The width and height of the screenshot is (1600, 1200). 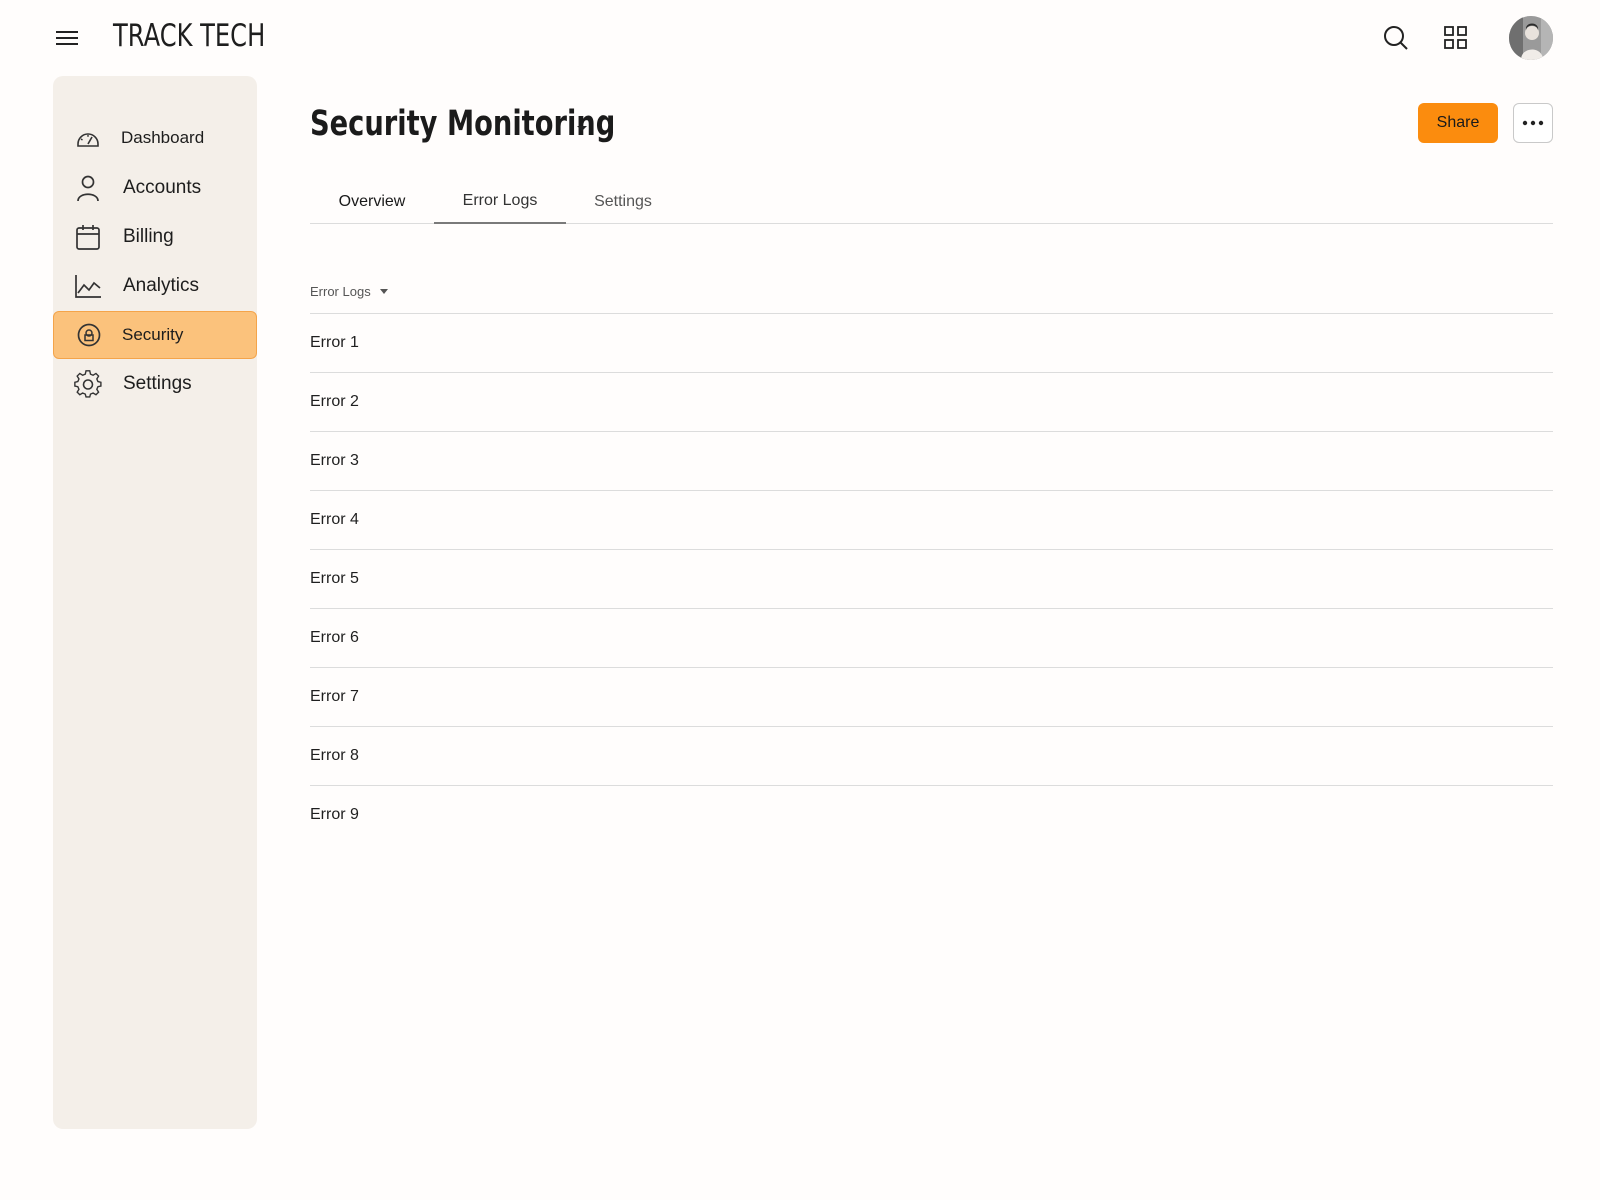 I want to click on search-button, so click(x=1396, y=38).